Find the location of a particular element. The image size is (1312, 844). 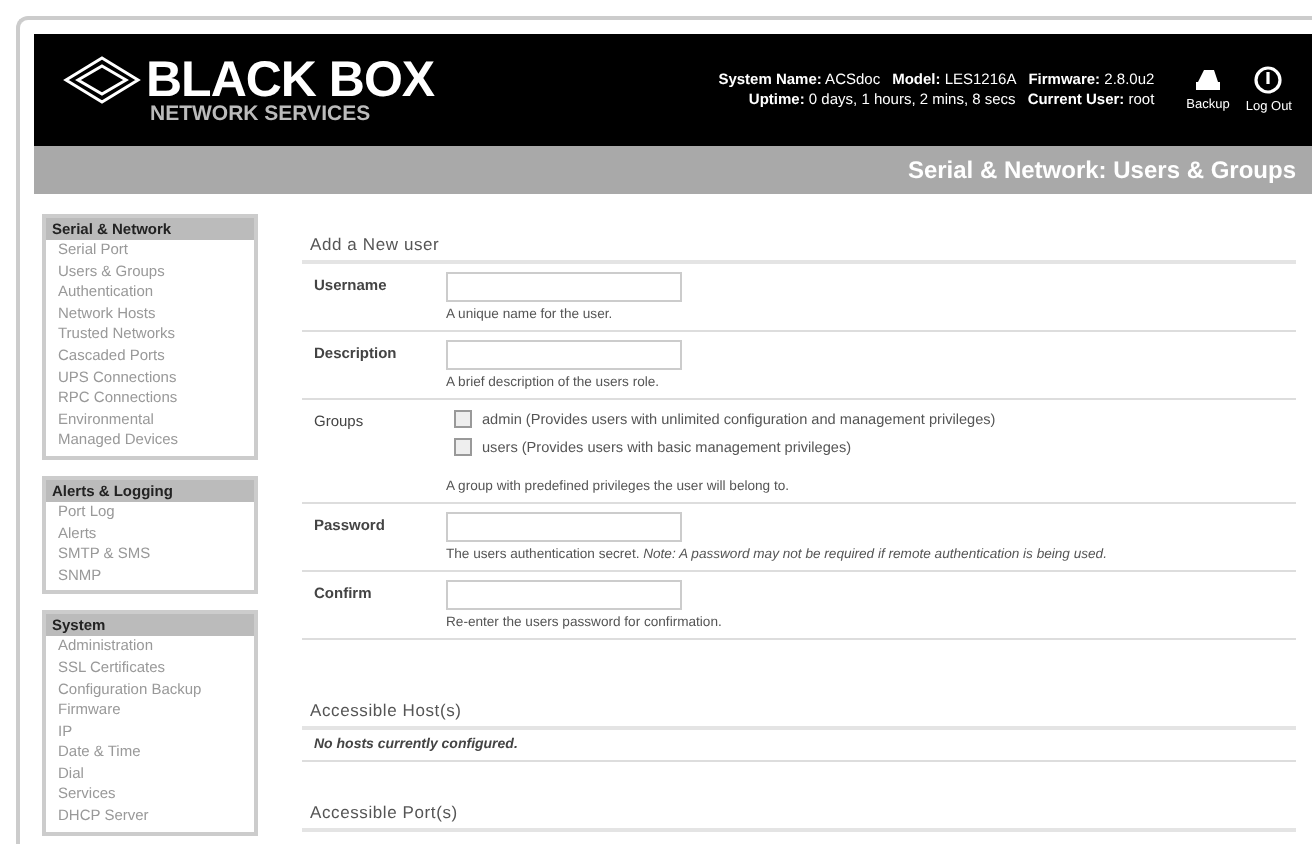

page-title: Serial & Network: Users & Groups is located at coordinates (1101, 170).